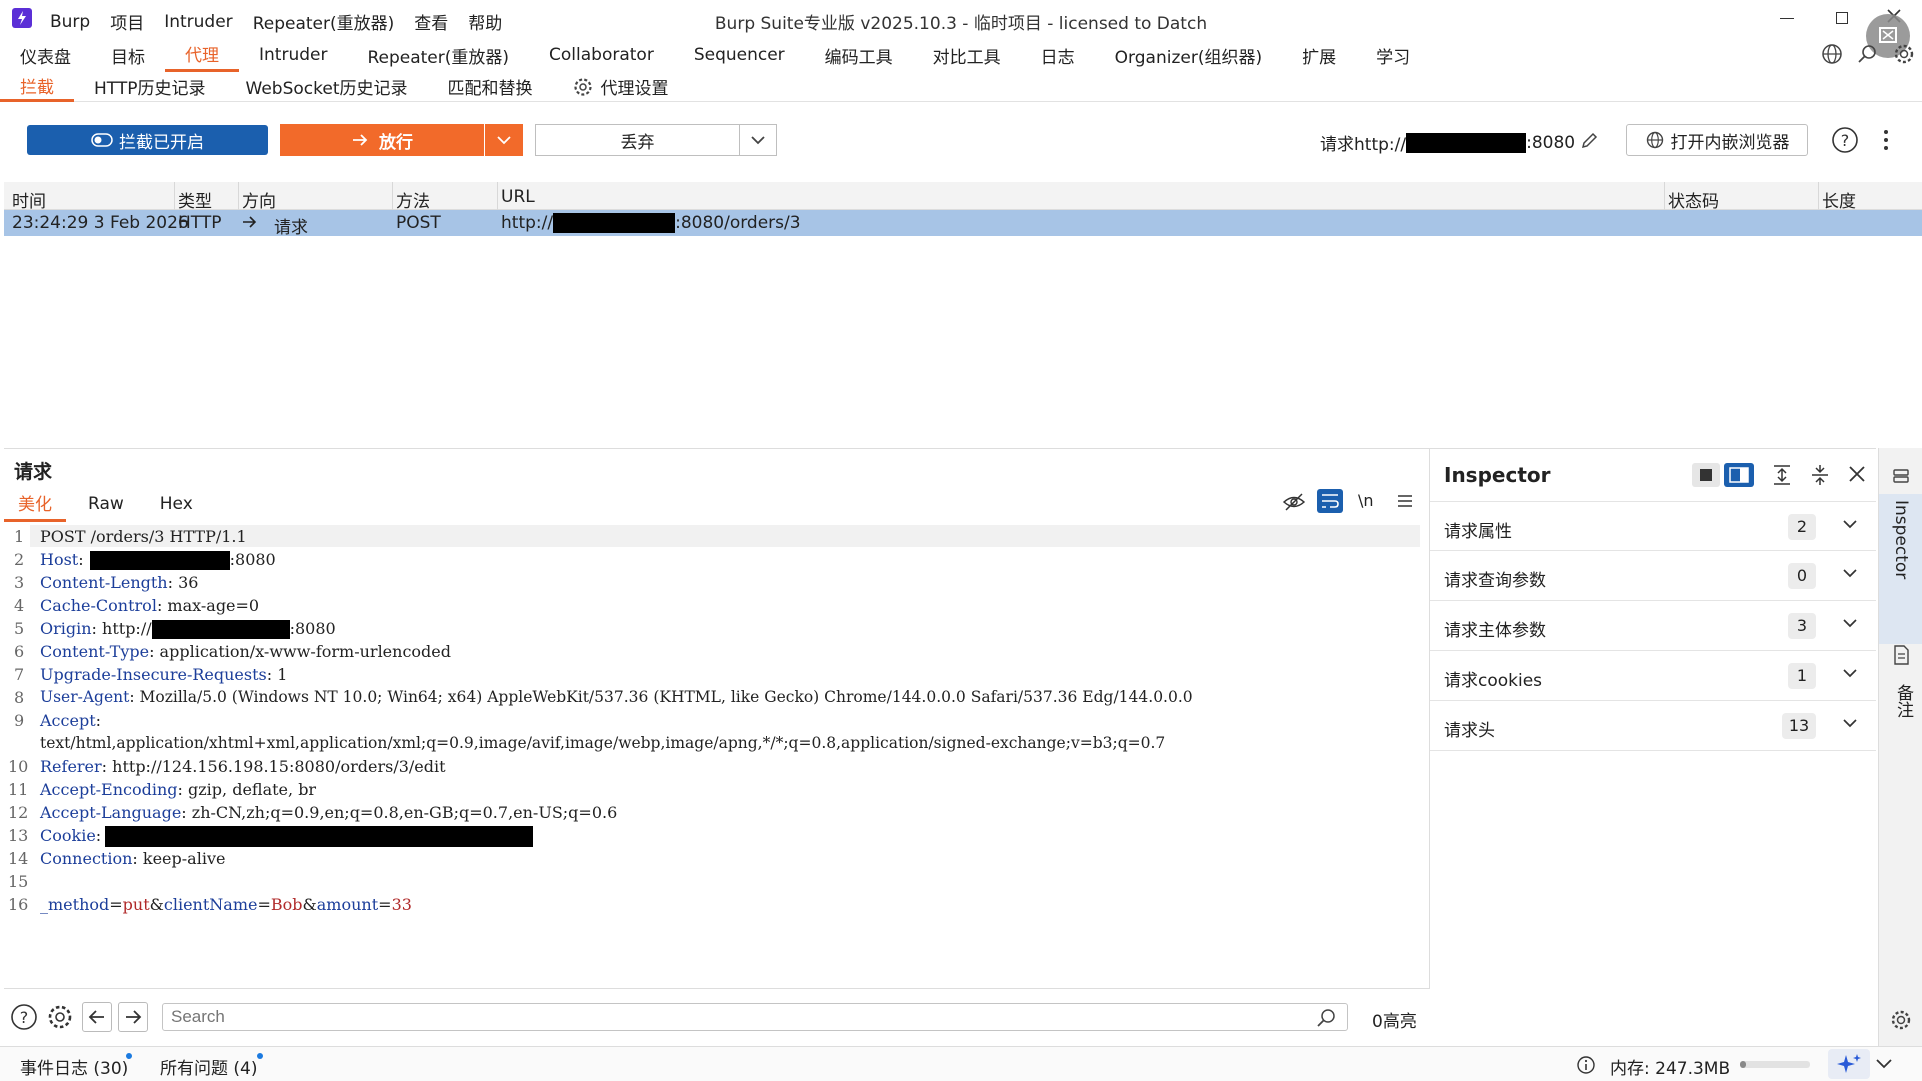 This screenshot has width=1922, height=1081. Describe the element at coordinates (1366, 500) in the screenshot. I see `show-newlines-toggle: \n` at that location.